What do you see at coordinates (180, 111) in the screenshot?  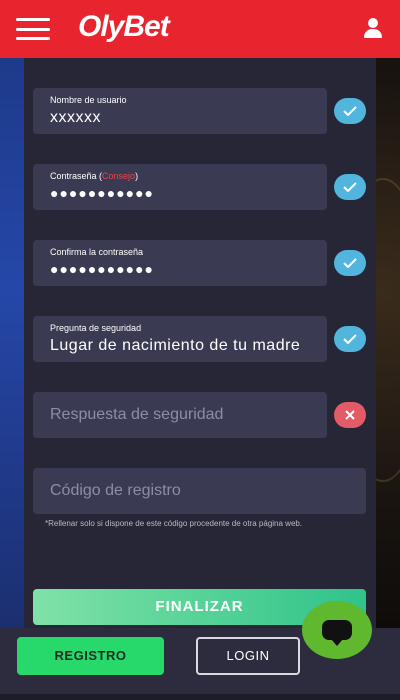 I see `username-field: Nombre de usuario xxxxxx` at bounding box center [180, 111].